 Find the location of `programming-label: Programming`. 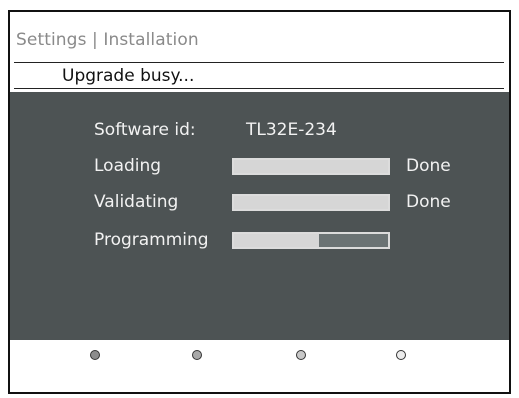

programming-label: Programming is located at coordinates (151, 240).